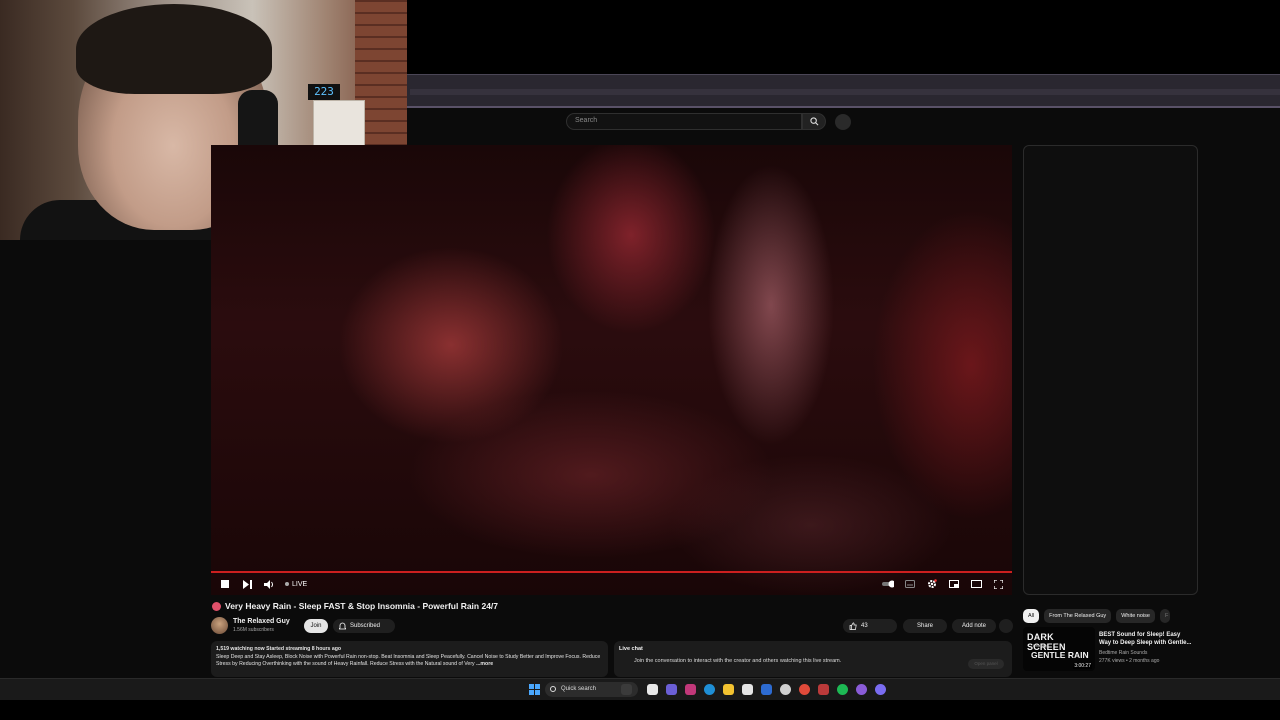 The width and height of the screenshot is (1280, 720). What do you see at coordinates (1164, 616) in the screenshot?
I see `chip-more: F` at bounding box center [1164, 616].